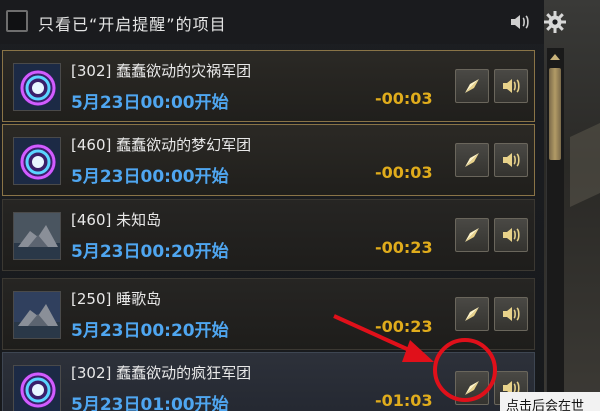  I want to click on event-name: [302] 蠢蠢欲动的灾祸军团, so click(161, 71).